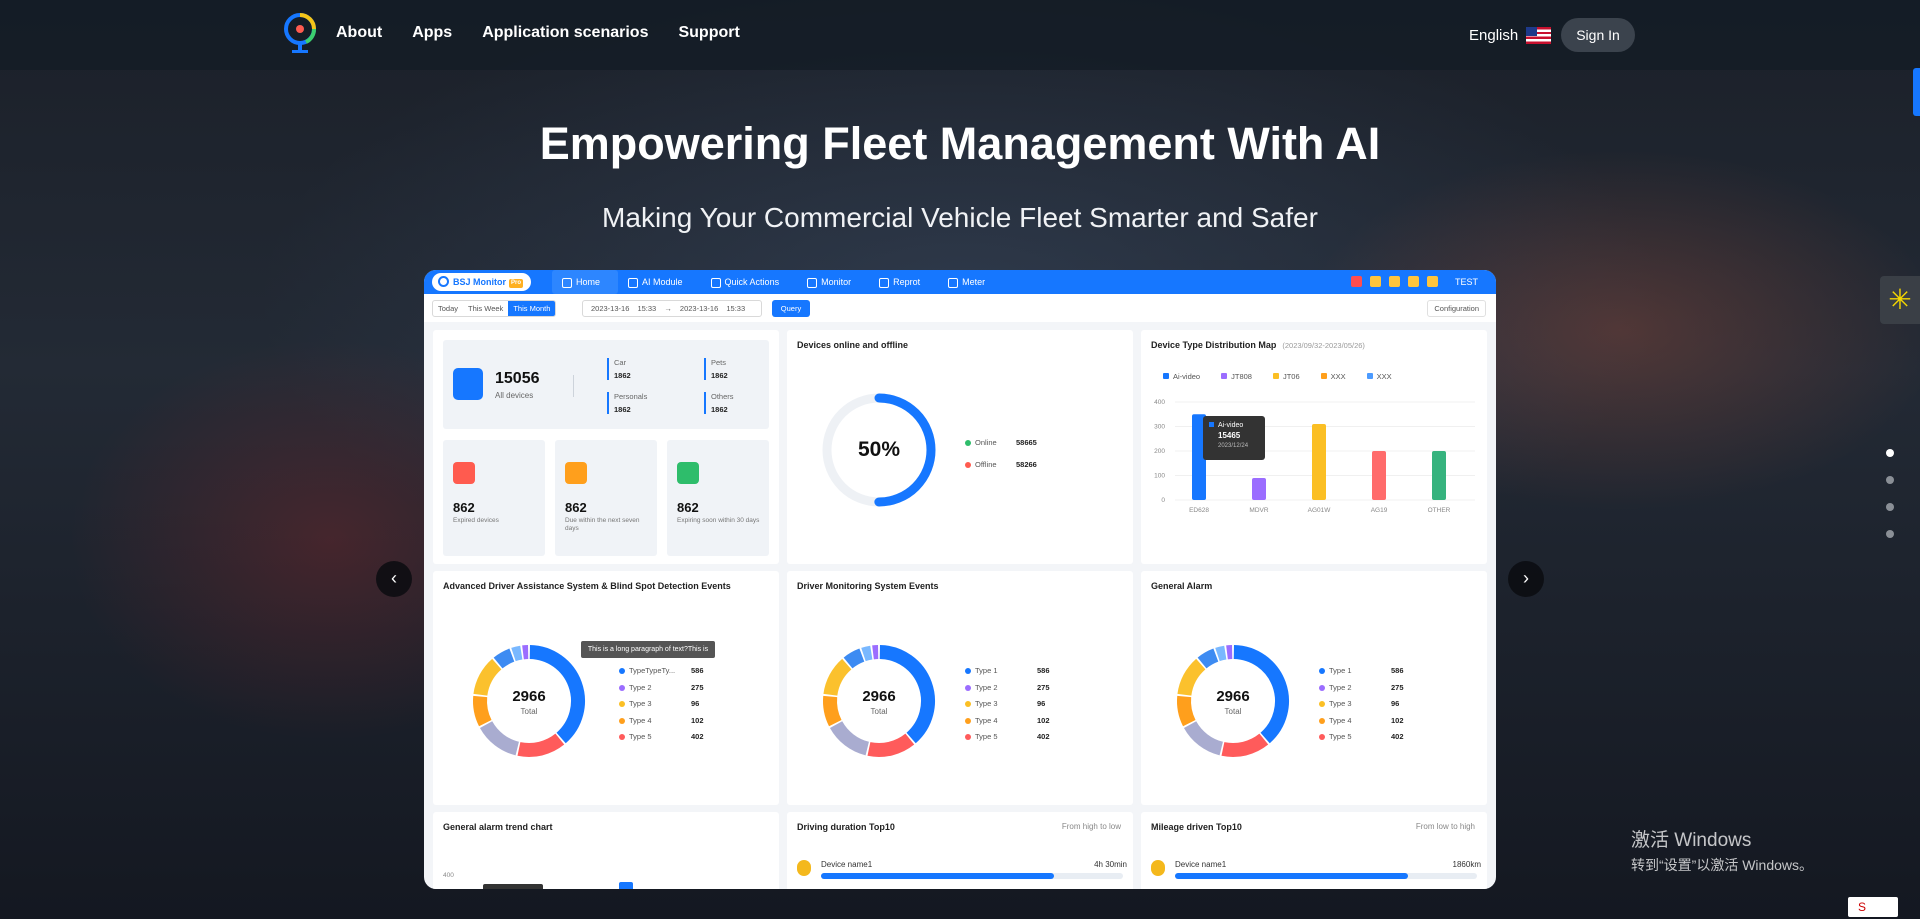  Describe the element at coordinates (485, 308) in the screenshot. I see `period-this-week: This Week` at that location.